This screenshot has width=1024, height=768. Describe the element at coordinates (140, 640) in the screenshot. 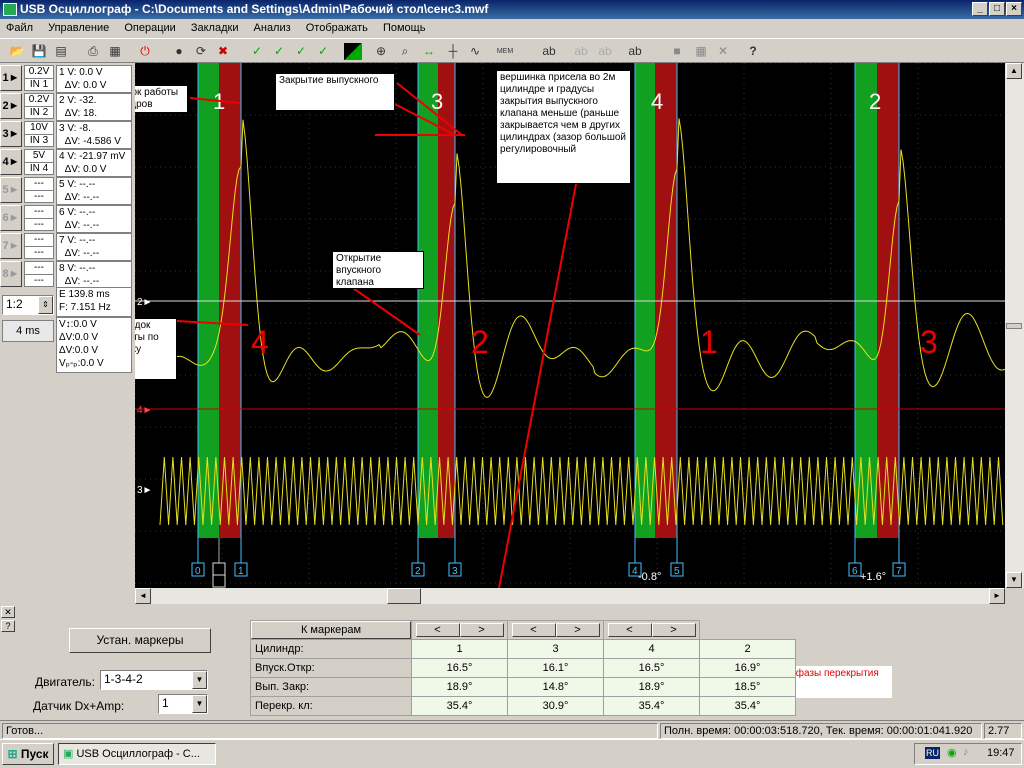

I see `set-markers-button: Устан. маркеры` at that location.